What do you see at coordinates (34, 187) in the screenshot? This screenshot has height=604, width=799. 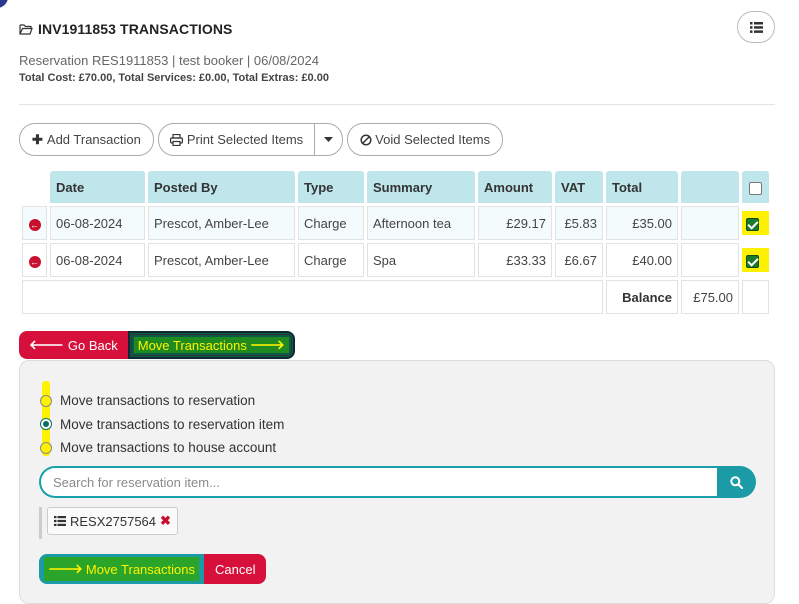 I see `header-spacer` at bounding box center [34, 187].